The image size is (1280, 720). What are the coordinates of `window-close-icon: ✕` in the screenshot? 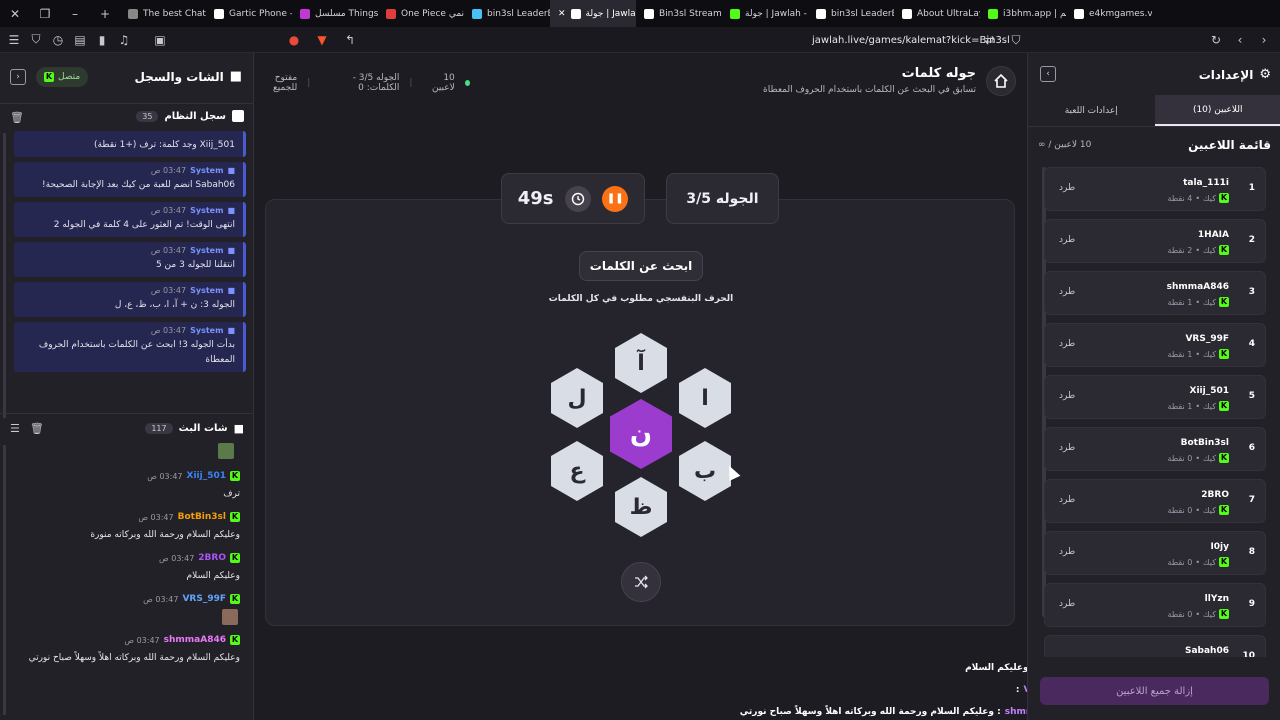 It's located at (15, 13).